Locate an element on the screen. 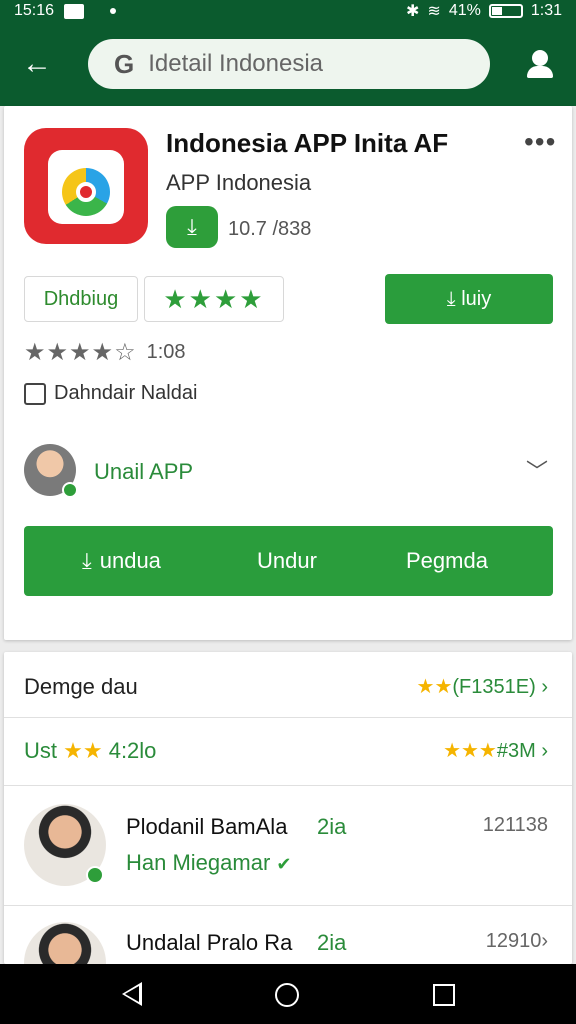 The image size is (576, 1024). status-time: 15:16 is located at coordinates (34, 10).